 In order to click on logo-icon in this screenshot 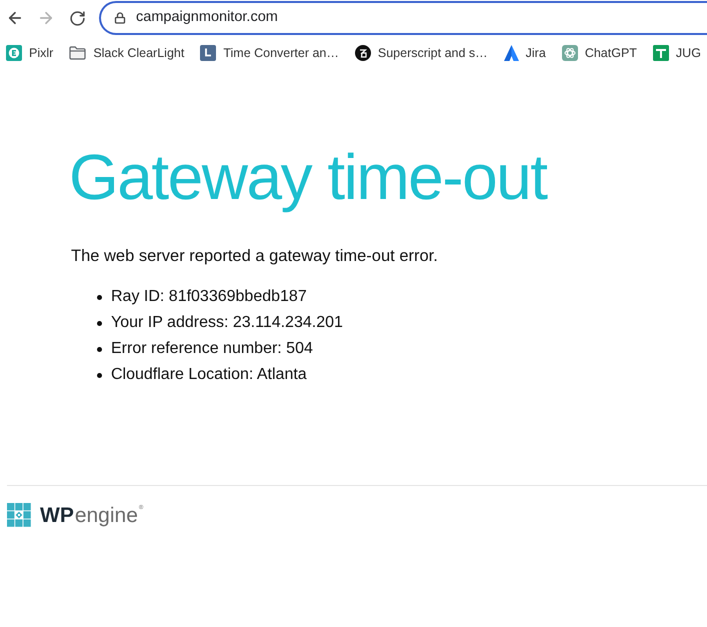, I will do `click(19, 515)`.